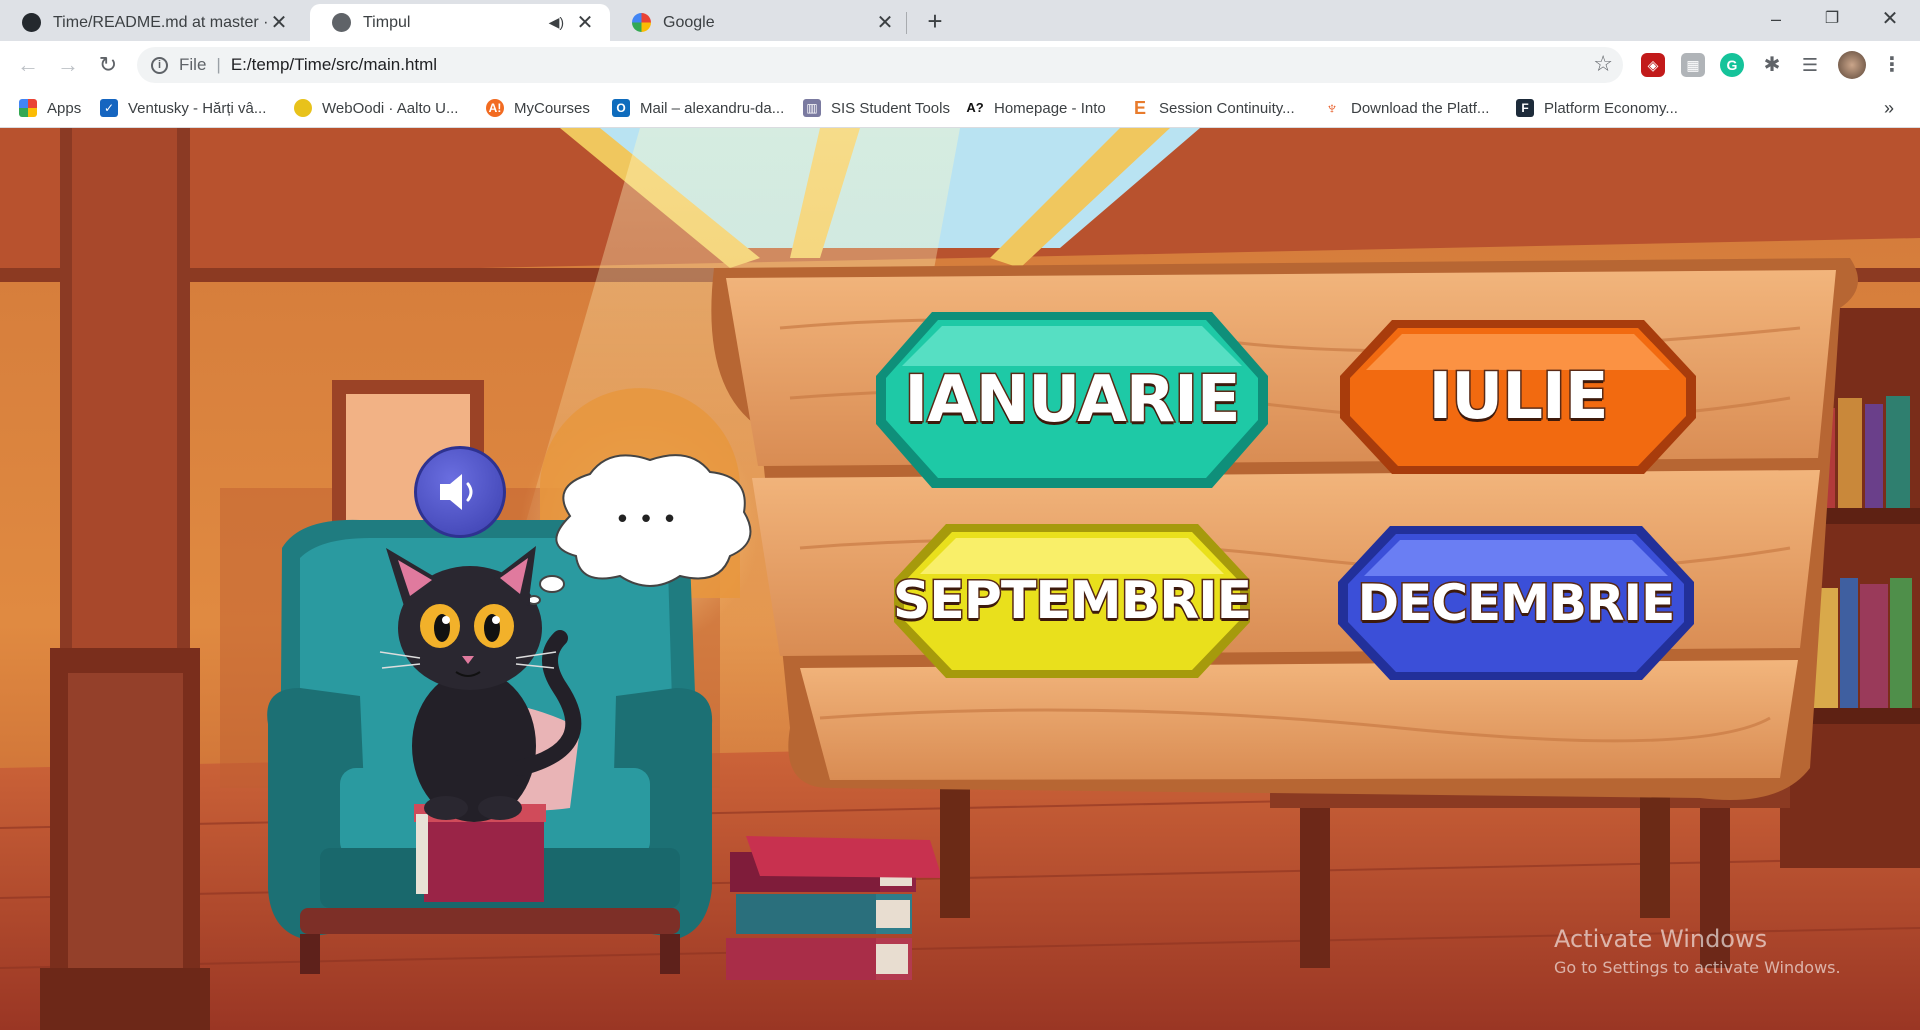 The width and height of the screenshot is (1920, 1030). Describe the element at coordinates (1653, 65) in the screenshot. I see `ublock-icon: ◈` at that location.